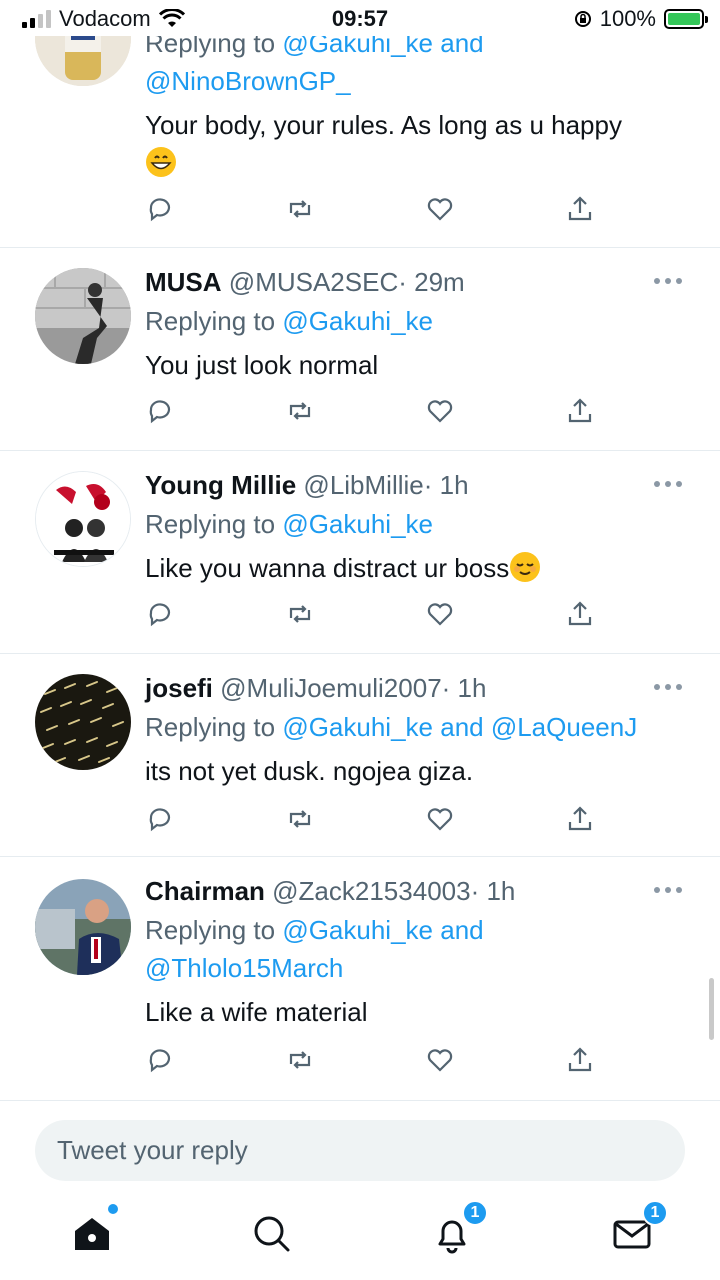  I want to click on nav-search, so click(272, 1234).